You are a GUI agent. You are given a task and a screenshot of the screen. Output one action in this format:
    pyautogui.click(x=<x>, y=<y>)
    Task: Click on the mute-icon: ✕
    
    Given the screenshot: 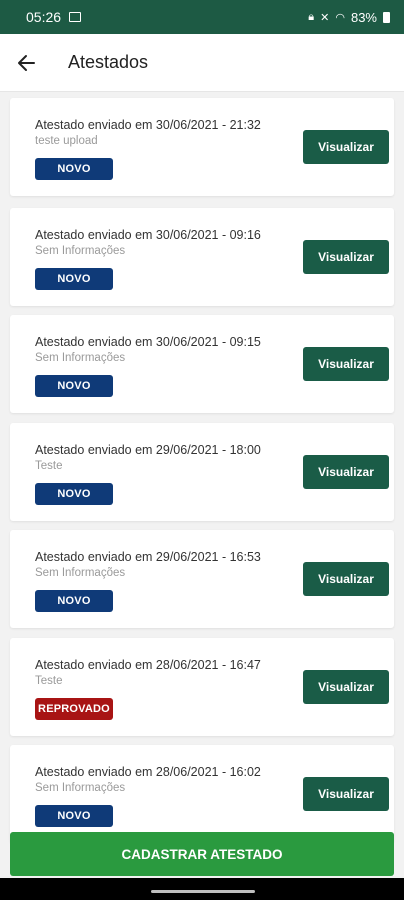 What is the action you would take?
    pyautogui.click(x=325, y=17)
    